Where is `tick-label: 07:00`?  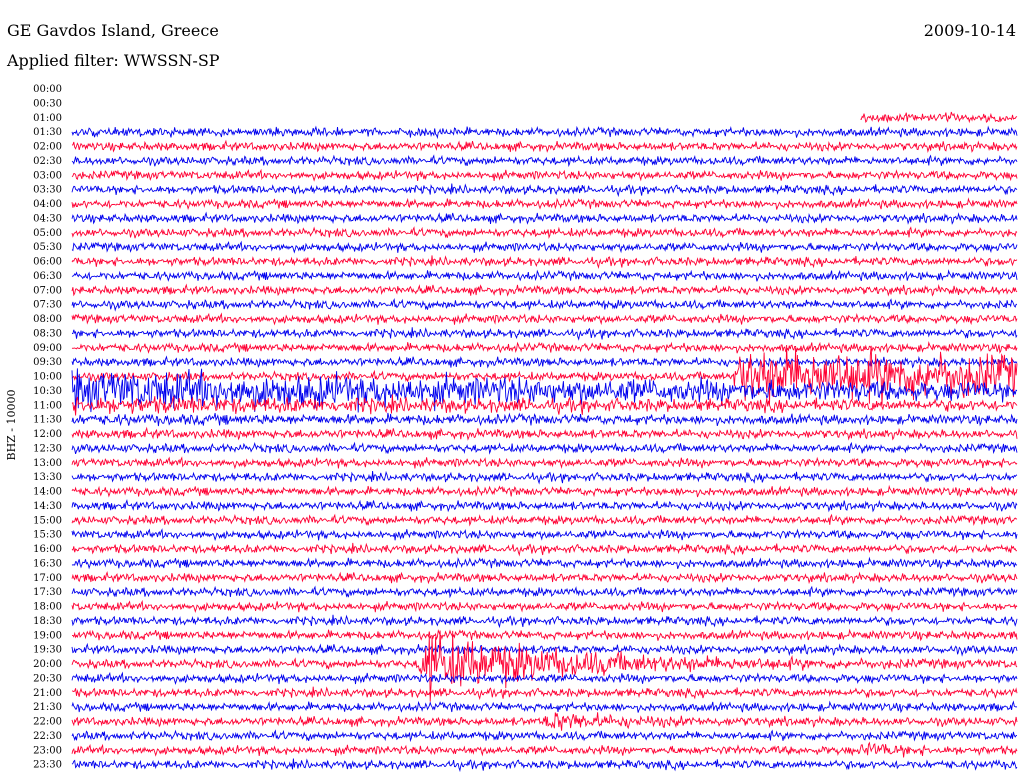
tick-label: 07:00 is located at coordinates (47, 290).